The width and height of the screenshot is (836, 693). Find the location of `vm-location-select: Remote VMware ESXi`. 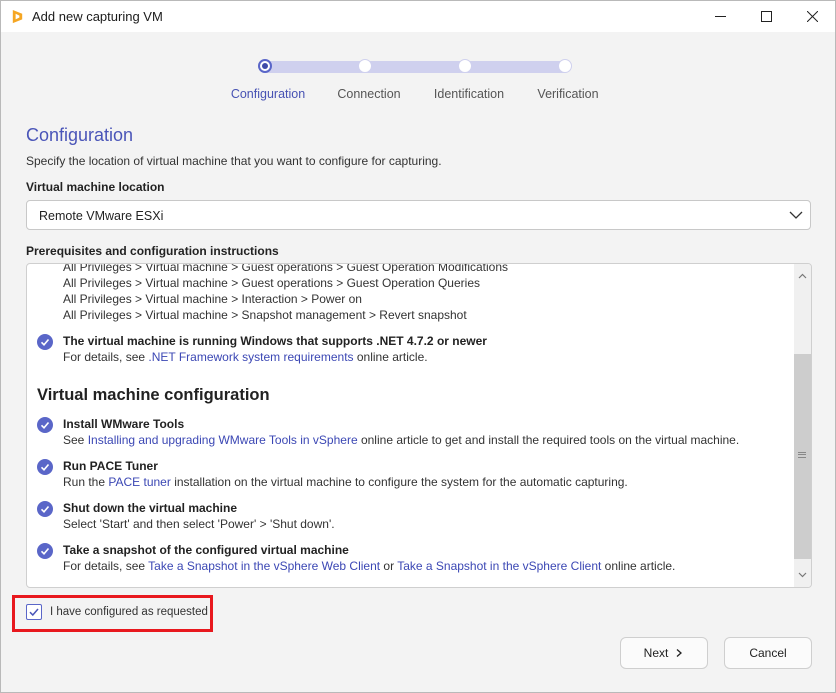

vm-location-select: Remote VMware ESXi is located at coordinates (418, 215).